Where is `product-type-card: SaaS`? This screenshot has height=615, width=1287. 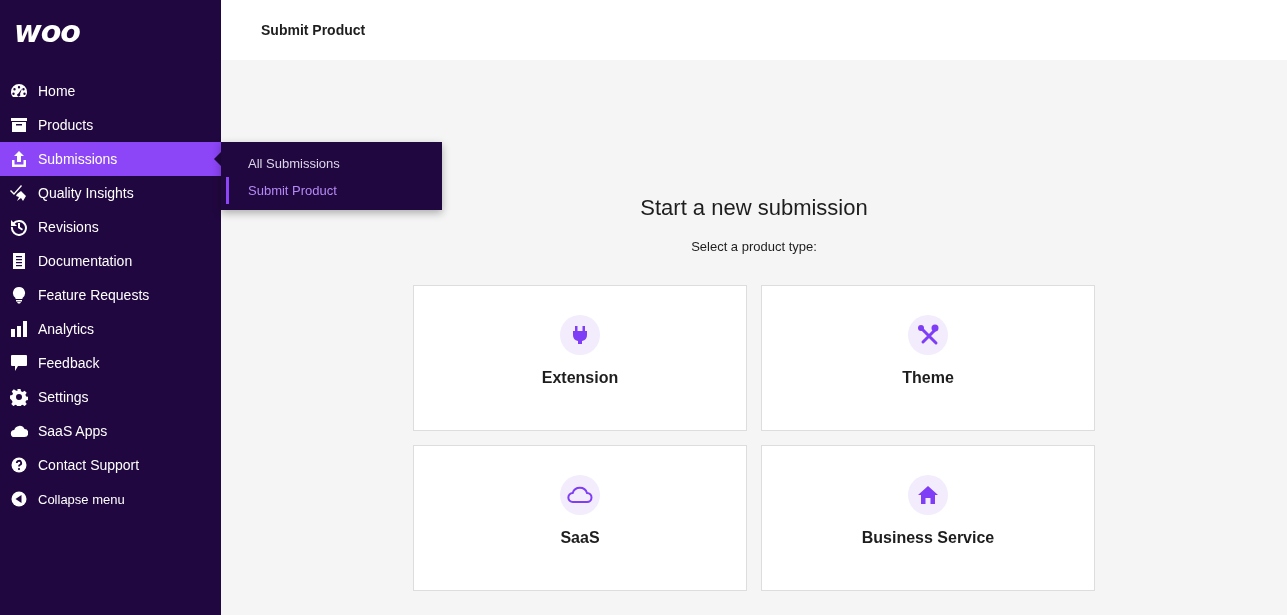
product-type-card: SaaS is located at coordinates (580, 518).